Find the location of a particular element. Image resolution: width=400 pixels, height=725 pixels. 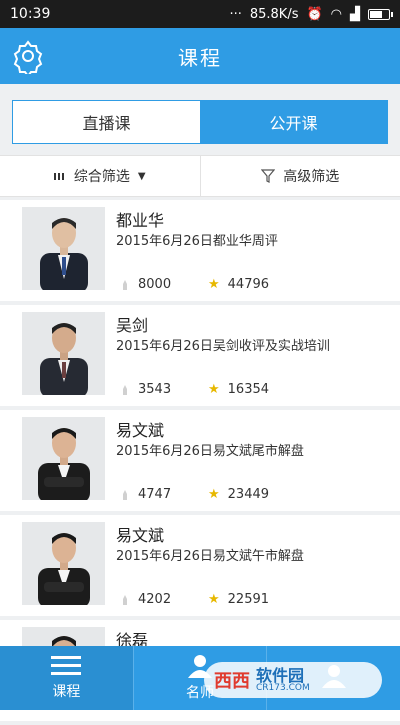

dropdown-arrow-icon: ▼ is located at coordinates (142, 176).